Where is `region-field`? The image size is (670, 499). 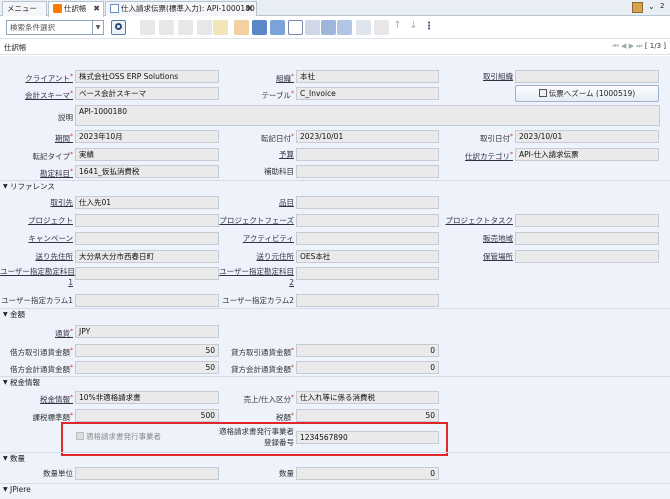 region-field is located at coordinates (587, 238).